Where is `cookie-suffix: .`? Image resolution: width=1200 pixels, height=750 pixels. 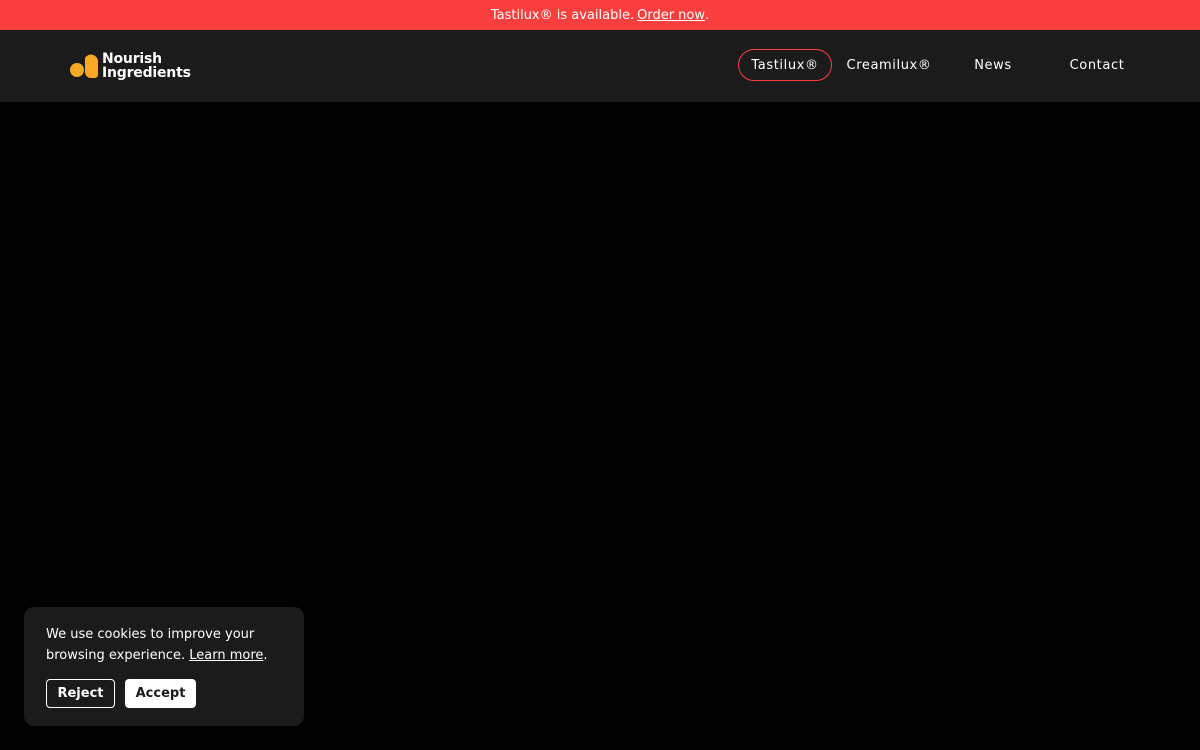
cookie-suffix: . is located at coordinates (265, 655).